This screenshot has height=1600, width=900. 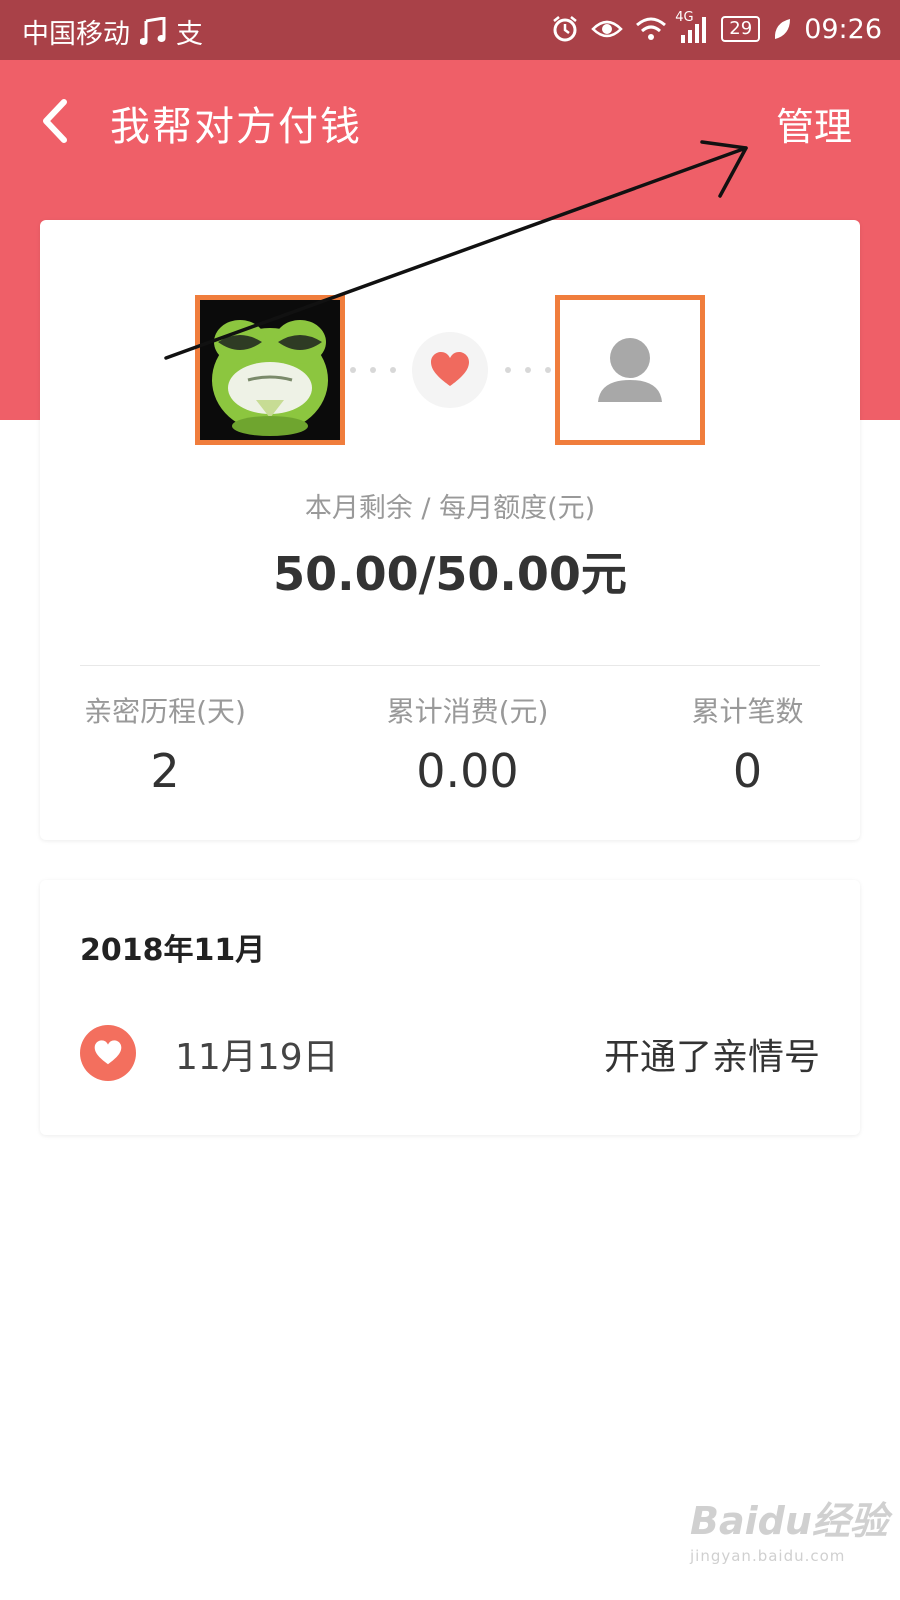 I want to click on watermark-url: jingyan.baidu.com, so click(x=768, y=1556).